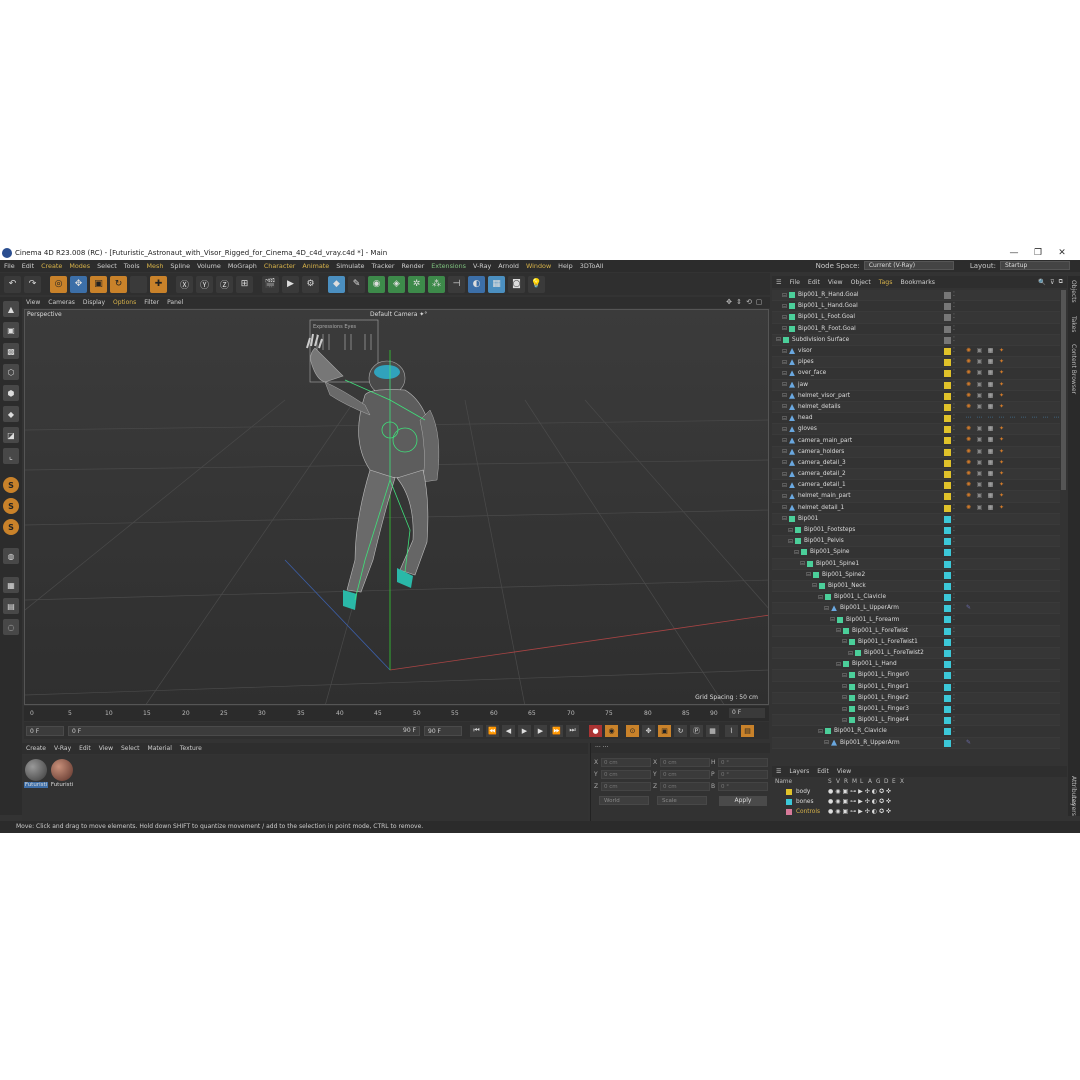 The height and width of the screenshot is (1080, 1080). What do you see at coordinates (968, 418) in the screenshot?
I see `weight-tag-icon: ⋯` at bounding box center [968, 418].